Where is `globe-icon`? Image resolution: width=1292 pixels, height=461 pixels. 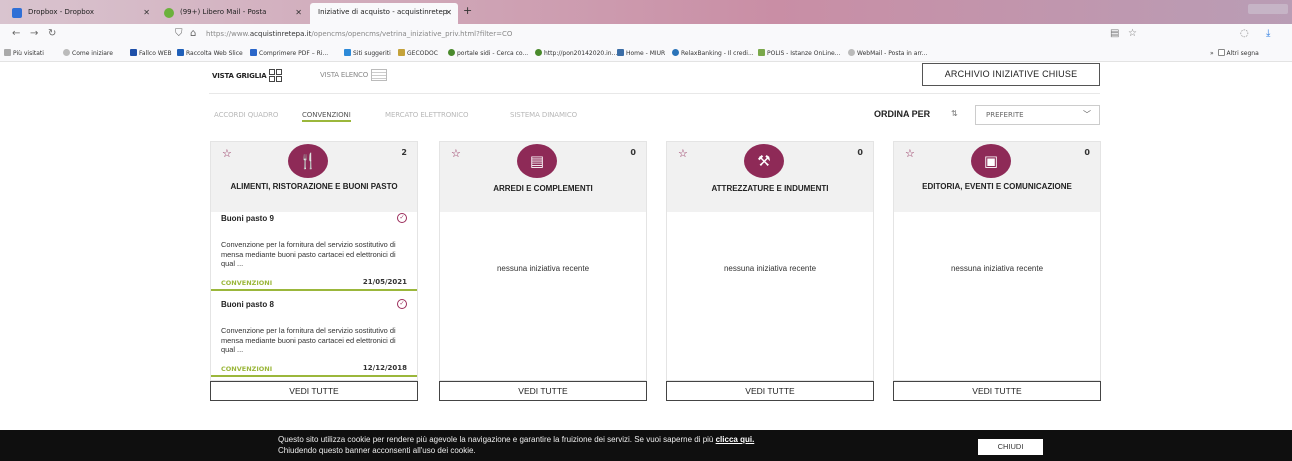 globe-icon is located at coordinates (66, 52).